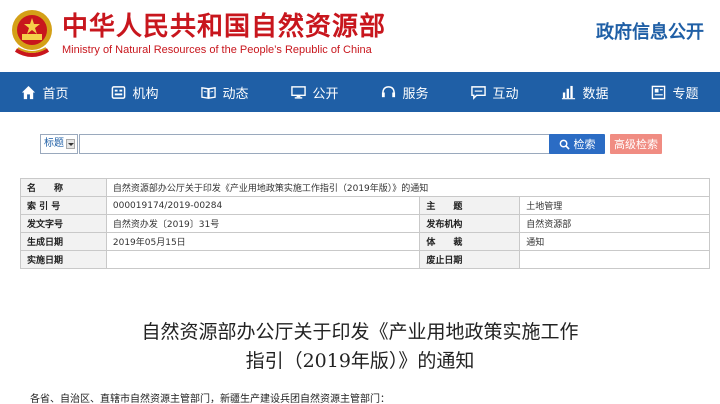 This screenshot has height=404, width=720. What do you see at coordinates (145, 94) in the screenshot?
I see `nav-label: 机构` at bounding box center [145, 94].